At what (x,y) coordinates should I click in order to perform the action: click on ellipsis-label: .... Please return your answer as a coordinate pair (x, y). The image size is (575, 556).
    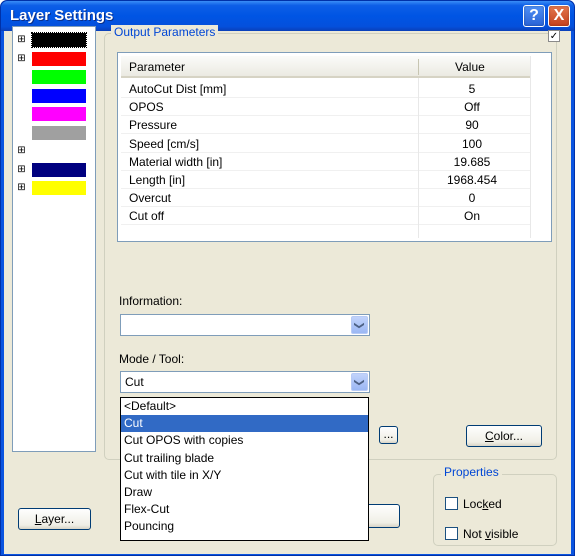
    Looking at the image, I should click on (388, 434).